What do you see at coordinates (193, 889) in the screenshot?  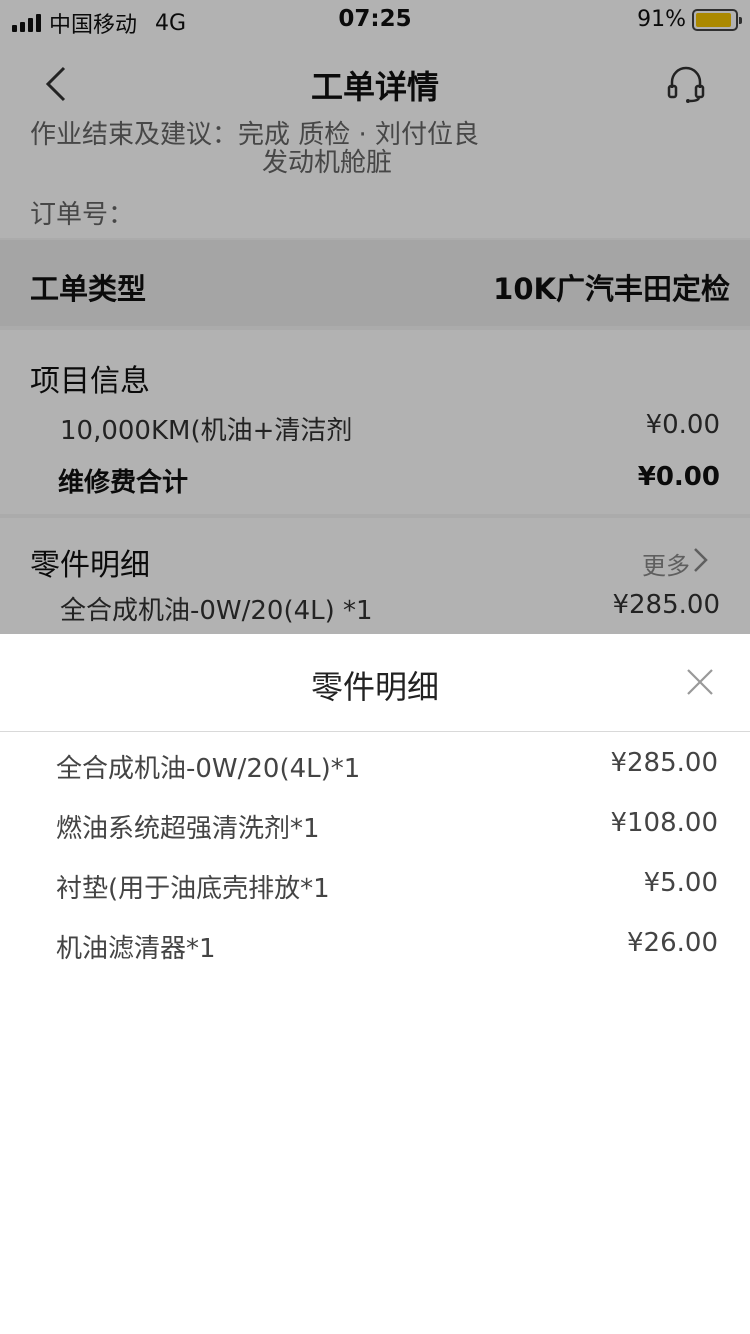 I see `part-name: 衬垫(用于油底壳排放*1` at bounding box center [193, 889].